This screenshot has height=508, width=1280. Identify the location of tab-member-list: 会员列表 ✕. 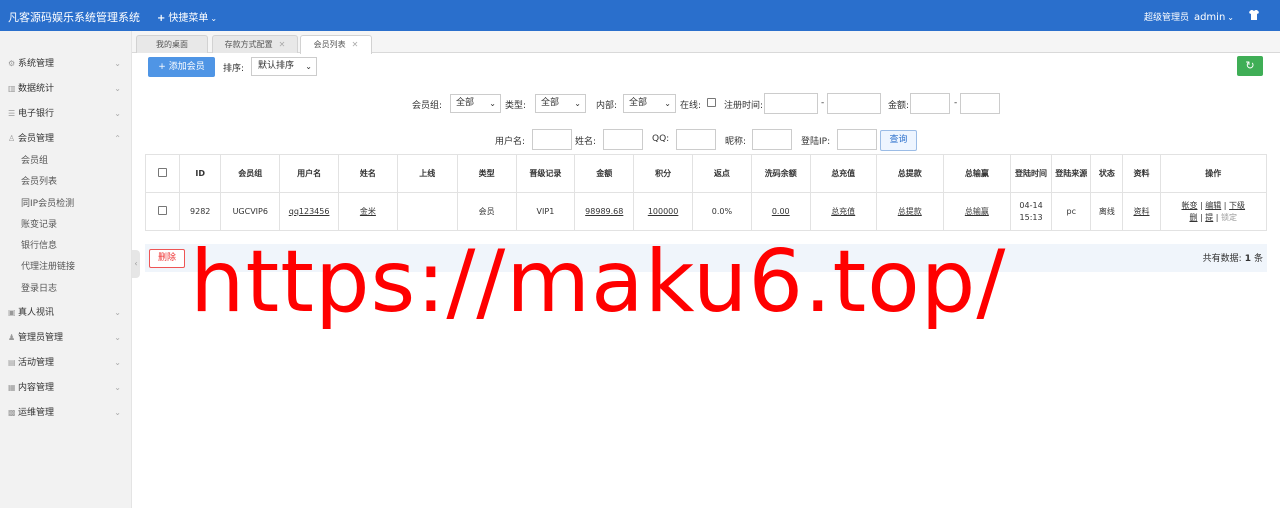
(336, 44).